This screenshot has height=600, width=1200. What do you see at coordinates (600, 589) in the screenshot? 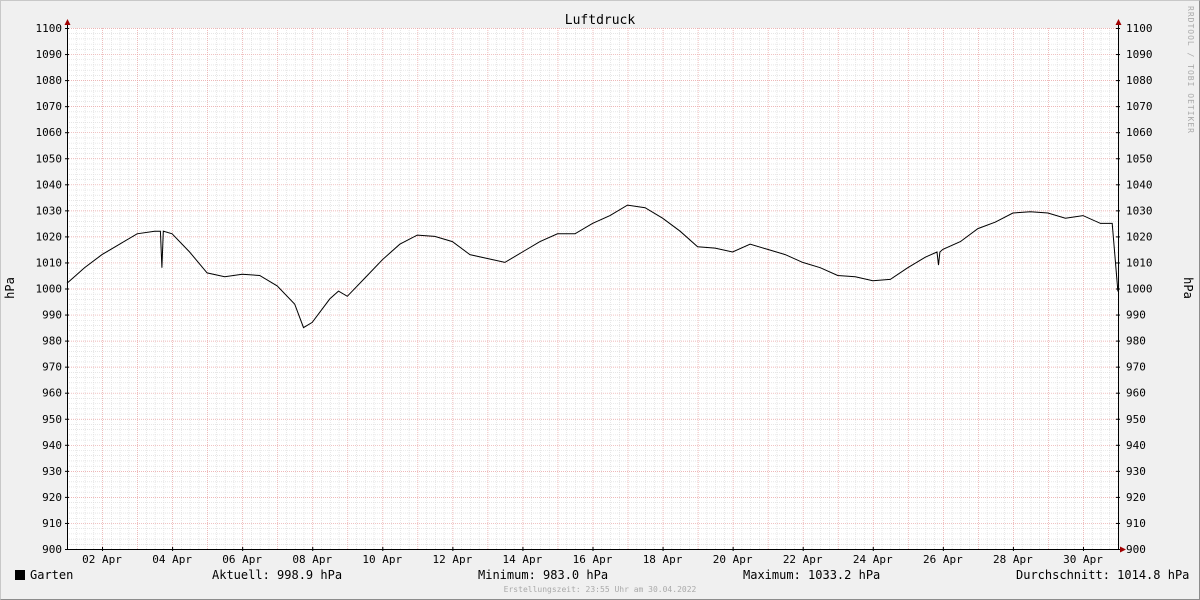
I see `footer-timestamp: Erstellungszeit: 23:55 Uhr am 30.04.2022` at bounding box center [600, 589].